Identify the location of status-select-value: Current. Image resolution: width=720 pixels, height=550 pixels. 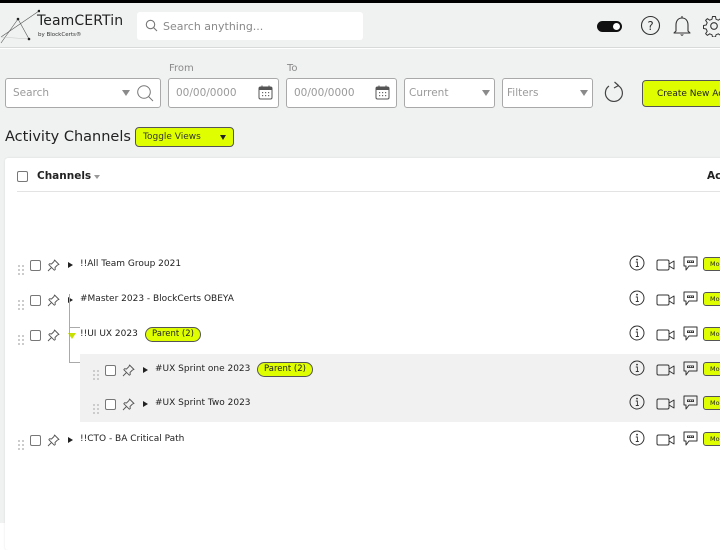
(429, 93).